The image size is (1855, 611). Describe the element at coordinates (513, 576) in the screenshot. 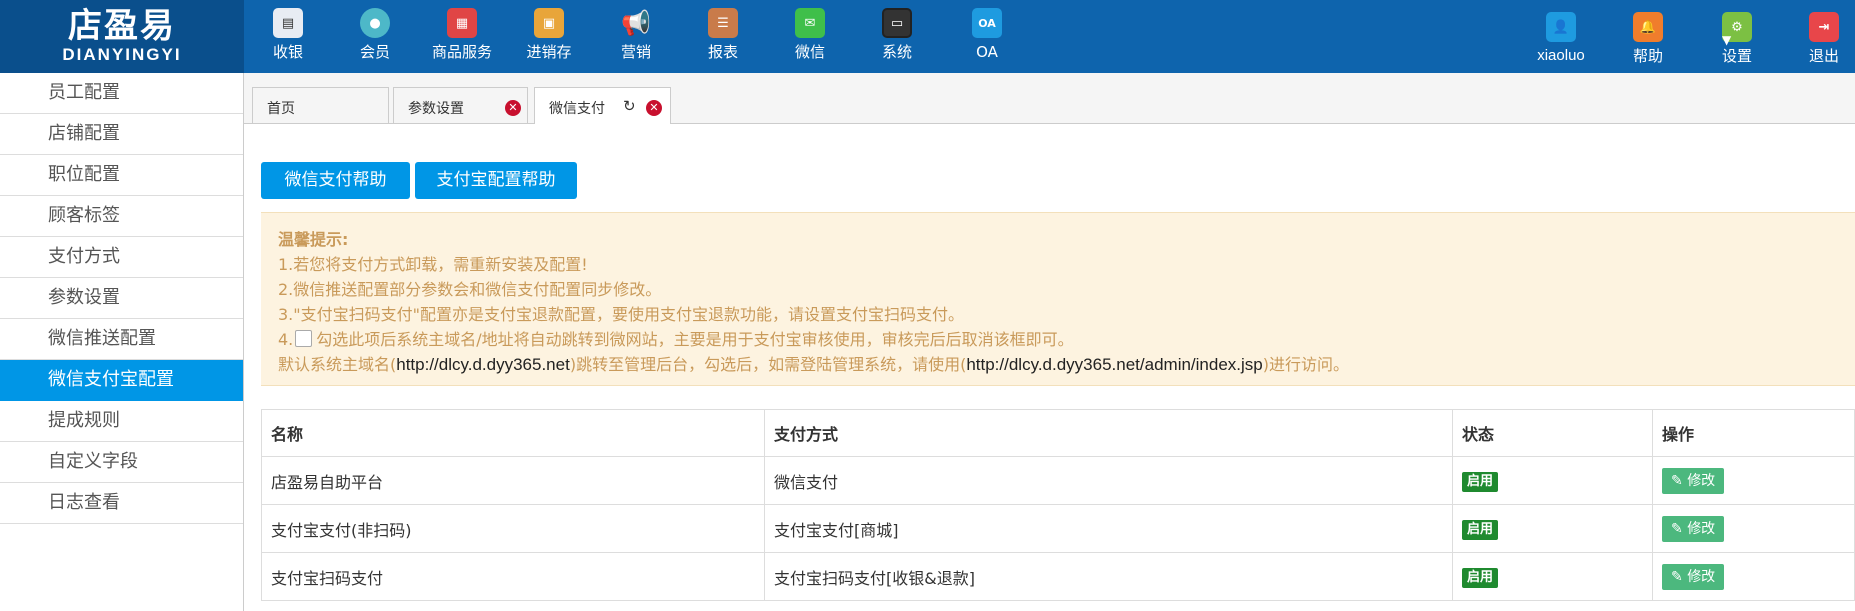

I see `row-name: 支付宝扫码支付` at that location.